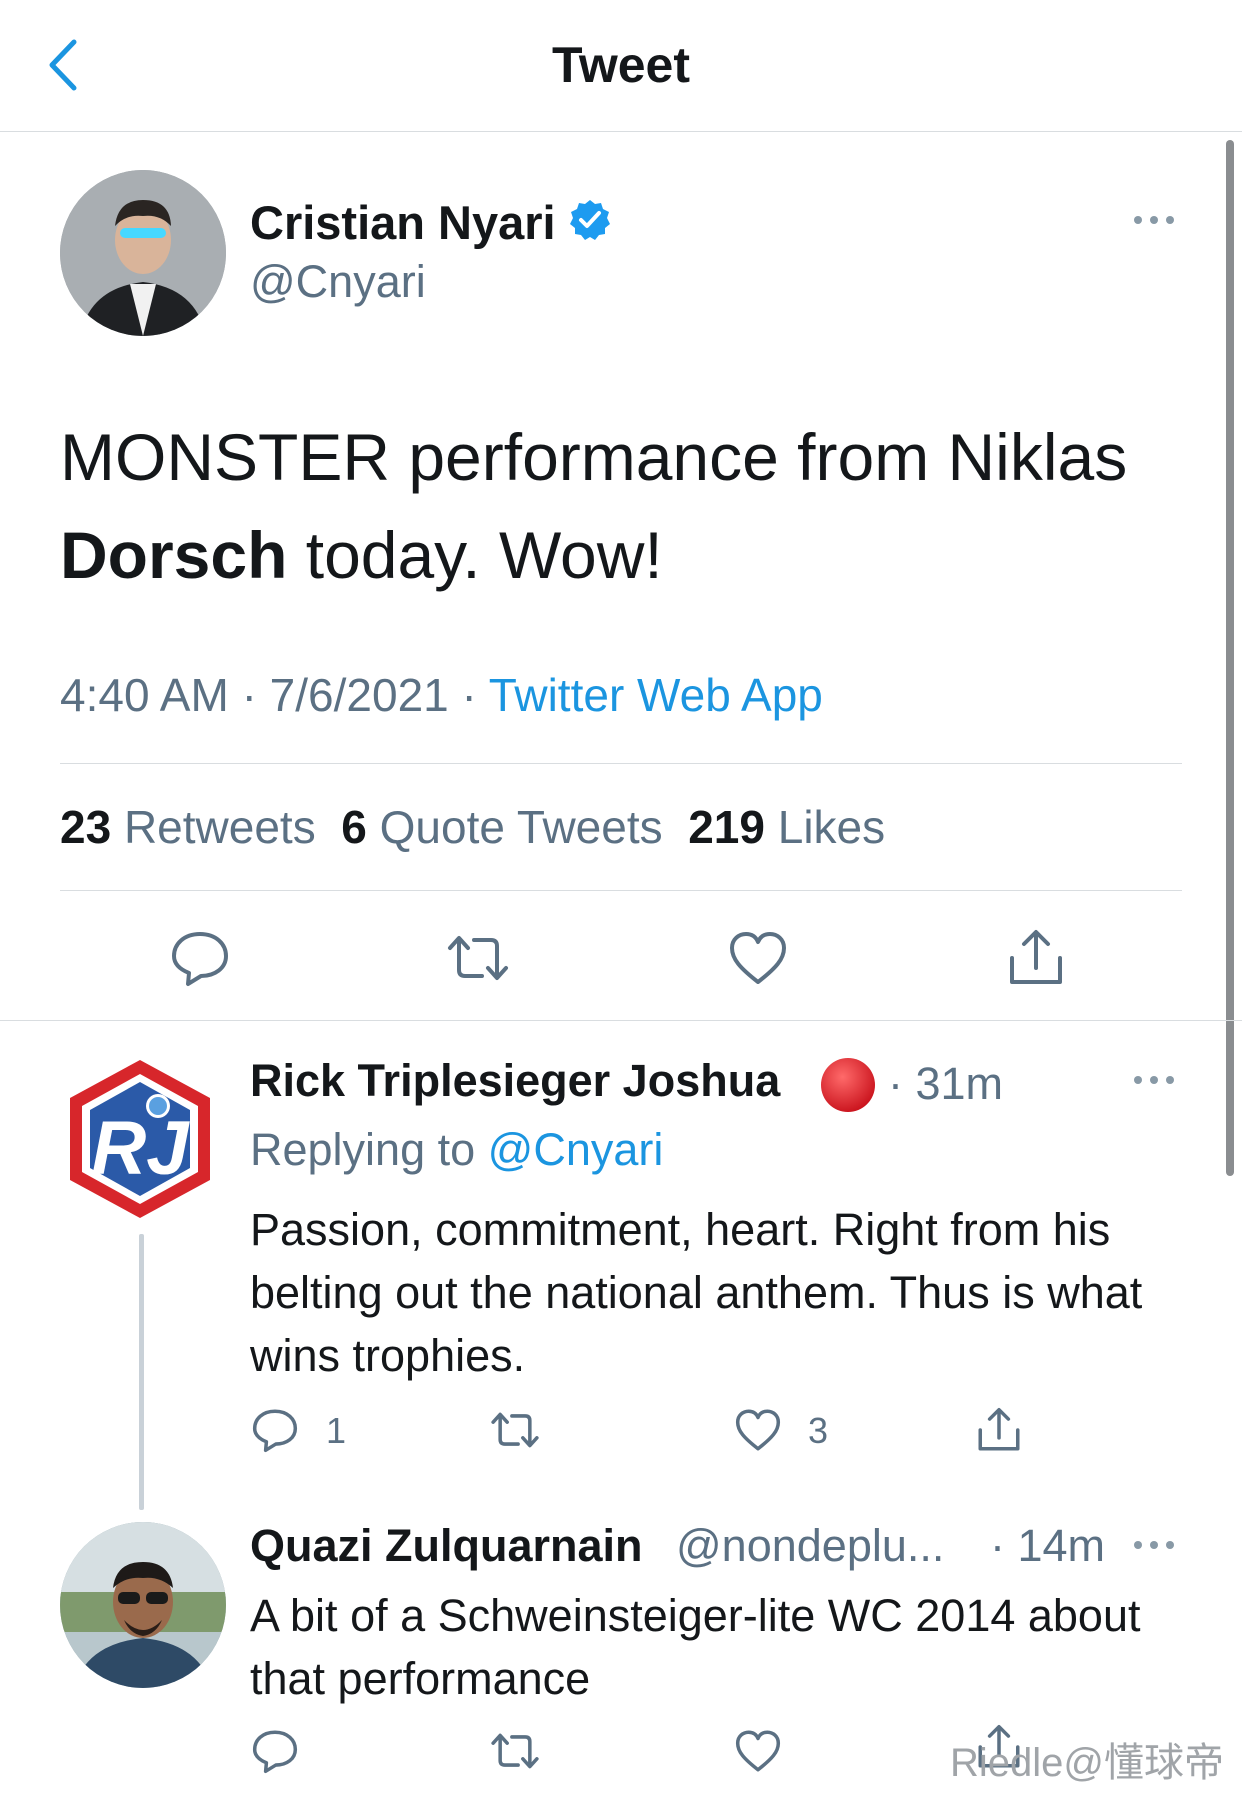  What do you see at coordinates (403, 222) in the screenshot?
I see `author-name: Cristian Nyari` at bounding box center [403, 222].